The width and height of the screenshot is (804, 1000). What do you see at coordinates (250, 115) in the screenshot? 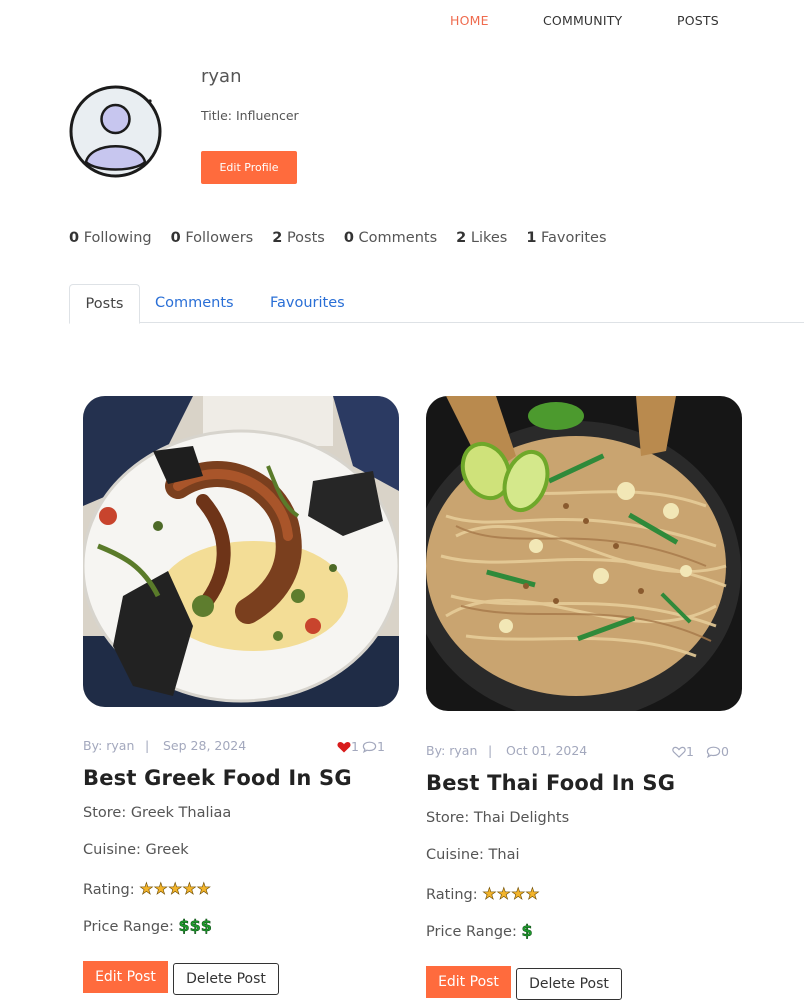
I see `profile-title: Title: Influencer` at bounding box center [250, 115].